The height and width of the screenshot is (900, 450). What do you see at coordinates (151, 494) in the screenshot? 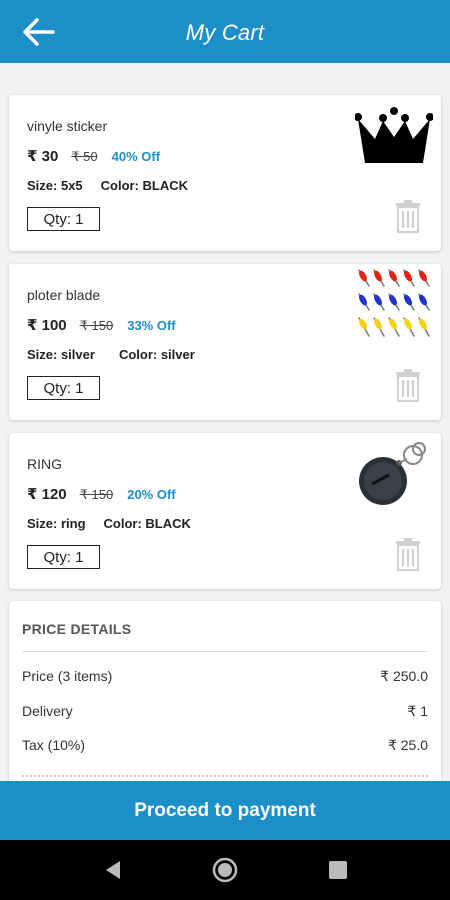
I see `discount-label: 20% Off` at bounding box center [151, 494].